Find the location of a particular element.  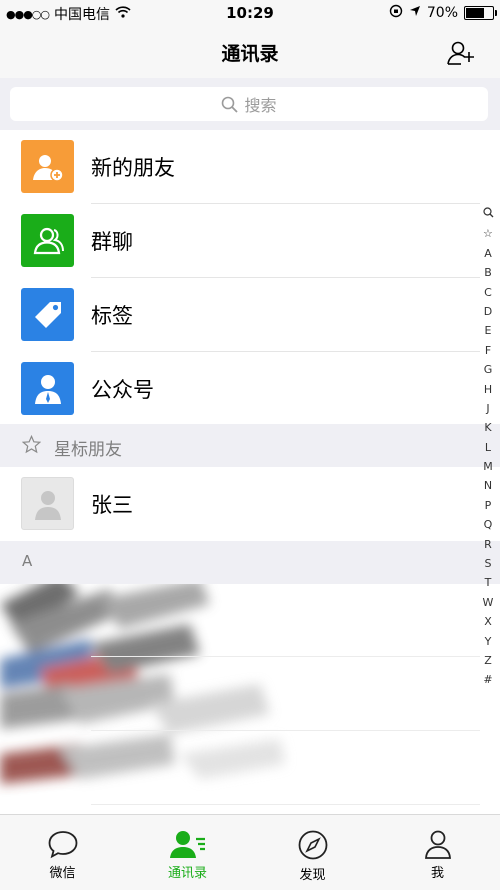

chat-bubble-icon is located at coordinates (62, 845).